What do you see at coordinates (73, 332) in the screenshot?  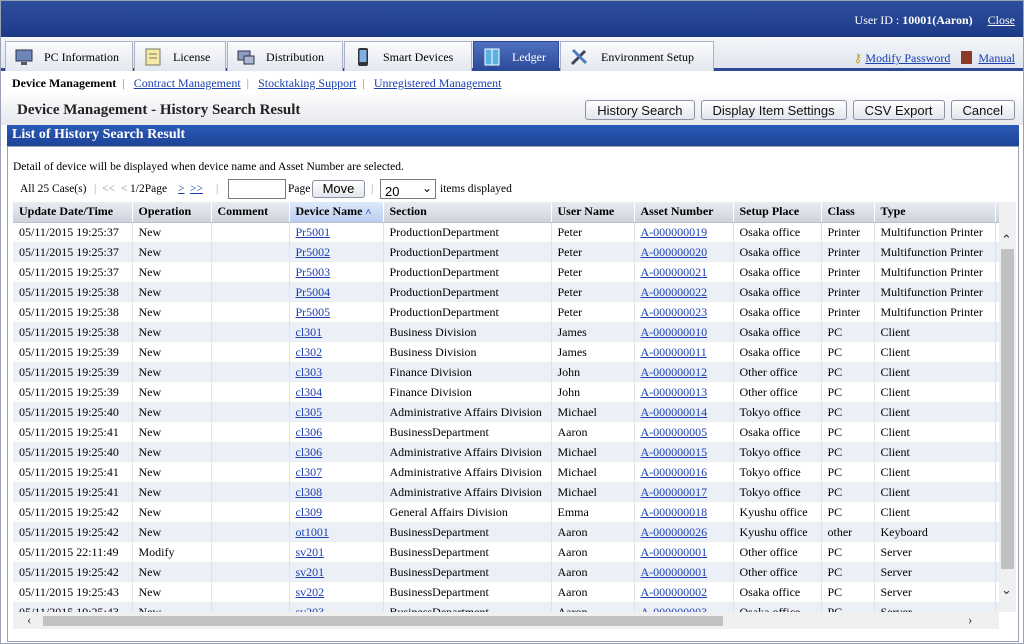 I see `table-cell: 05/11/2015 19:25:38` at bounding box center [73, 332].